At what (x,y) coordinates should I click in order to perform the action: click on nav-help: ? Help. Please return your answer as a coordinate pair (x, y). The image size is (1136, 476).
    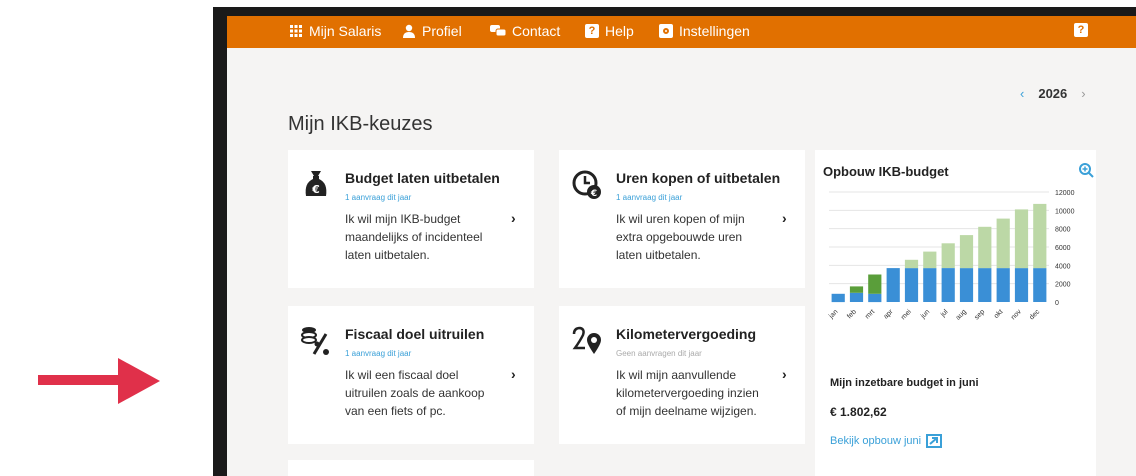
    Looking at the image, I should click on (609, 31).